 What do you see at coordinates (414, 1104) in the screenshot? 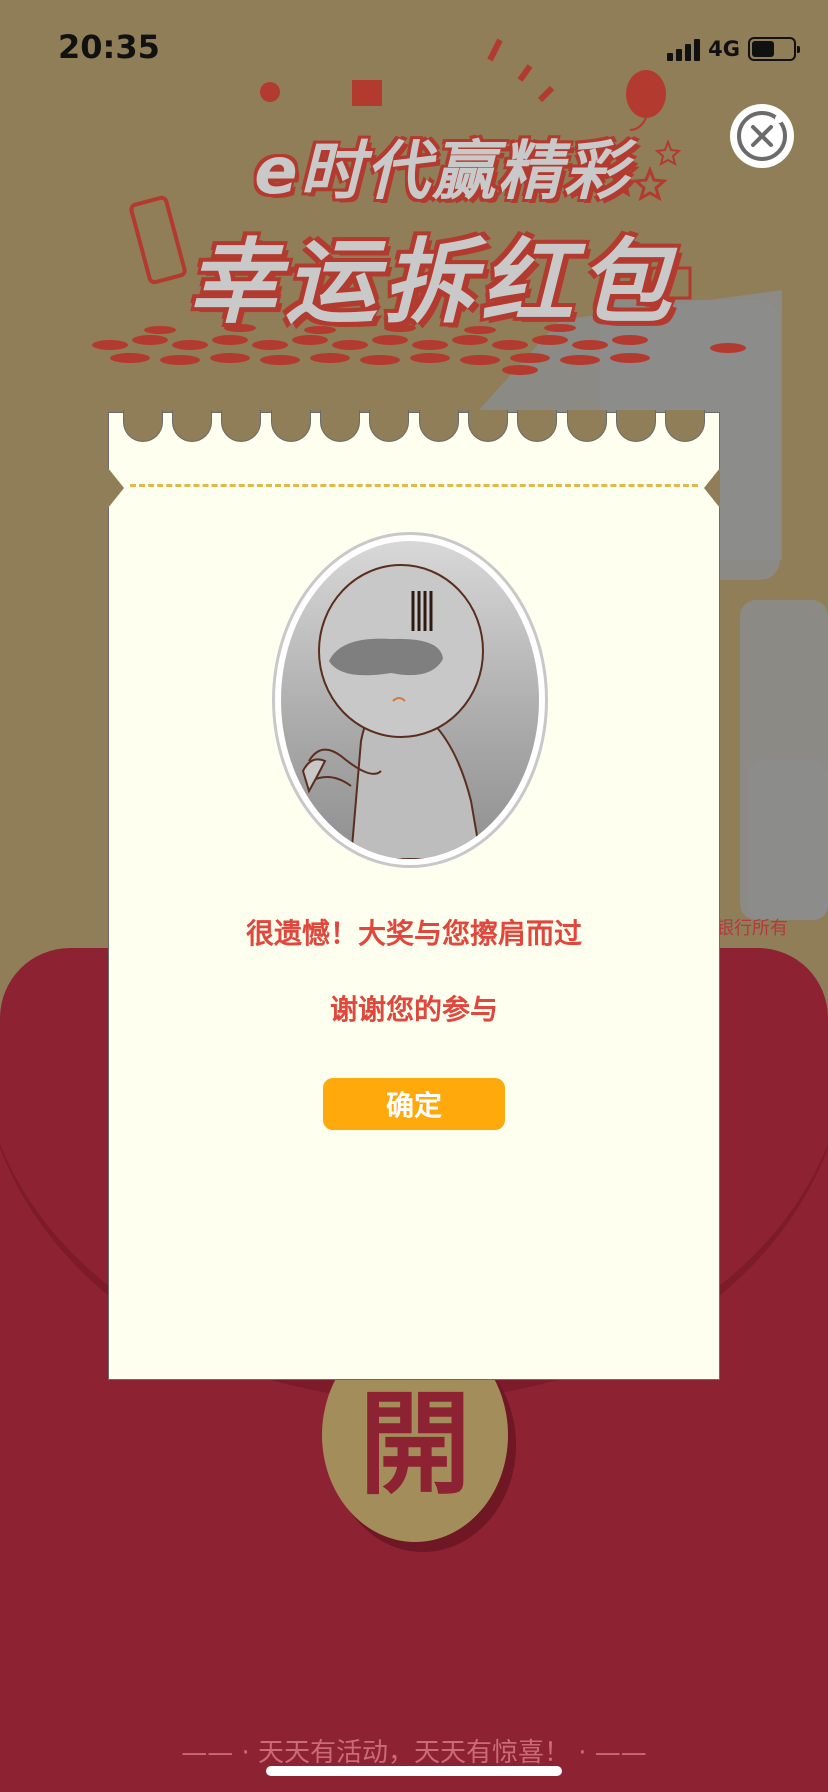
I see `confirm-button: 确定` at bounding box center [414, 1104].